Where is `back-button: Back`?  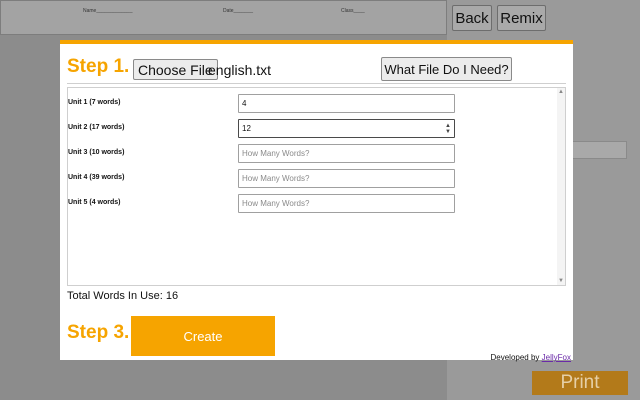
back-button: Back is located at coordinates (472, 18).